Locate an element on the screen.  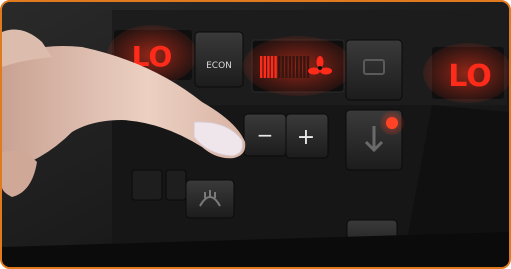
econ-button: ECON is located at coordinates (219, 59).